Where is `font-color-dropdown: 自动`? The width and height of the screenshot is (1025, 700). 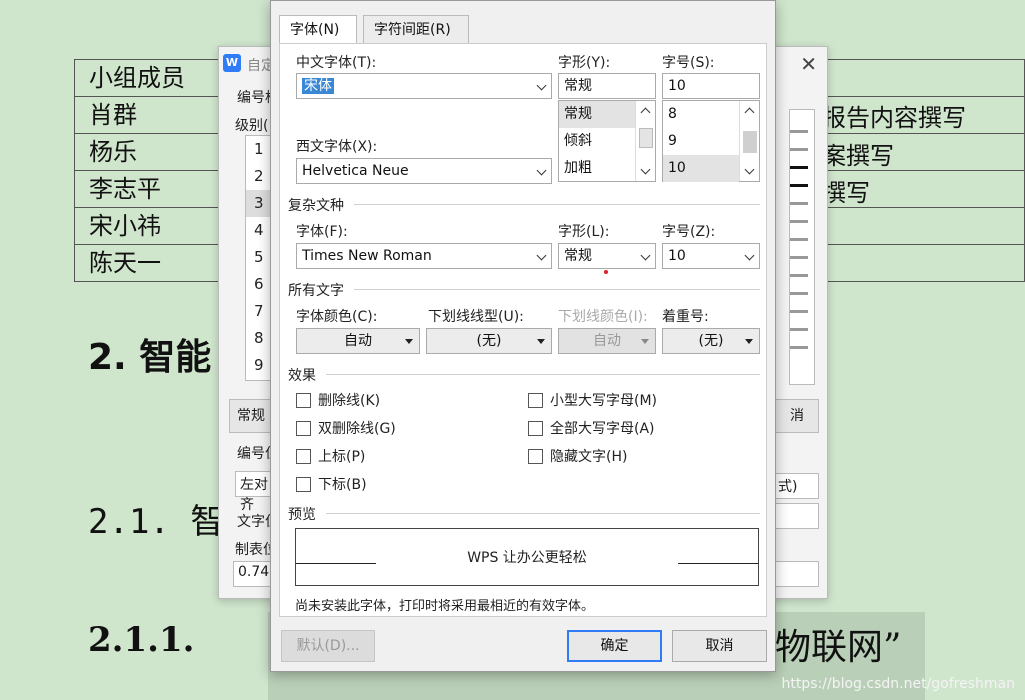 font-color-dropdown: 自动 is located at coordinates (358, 341).